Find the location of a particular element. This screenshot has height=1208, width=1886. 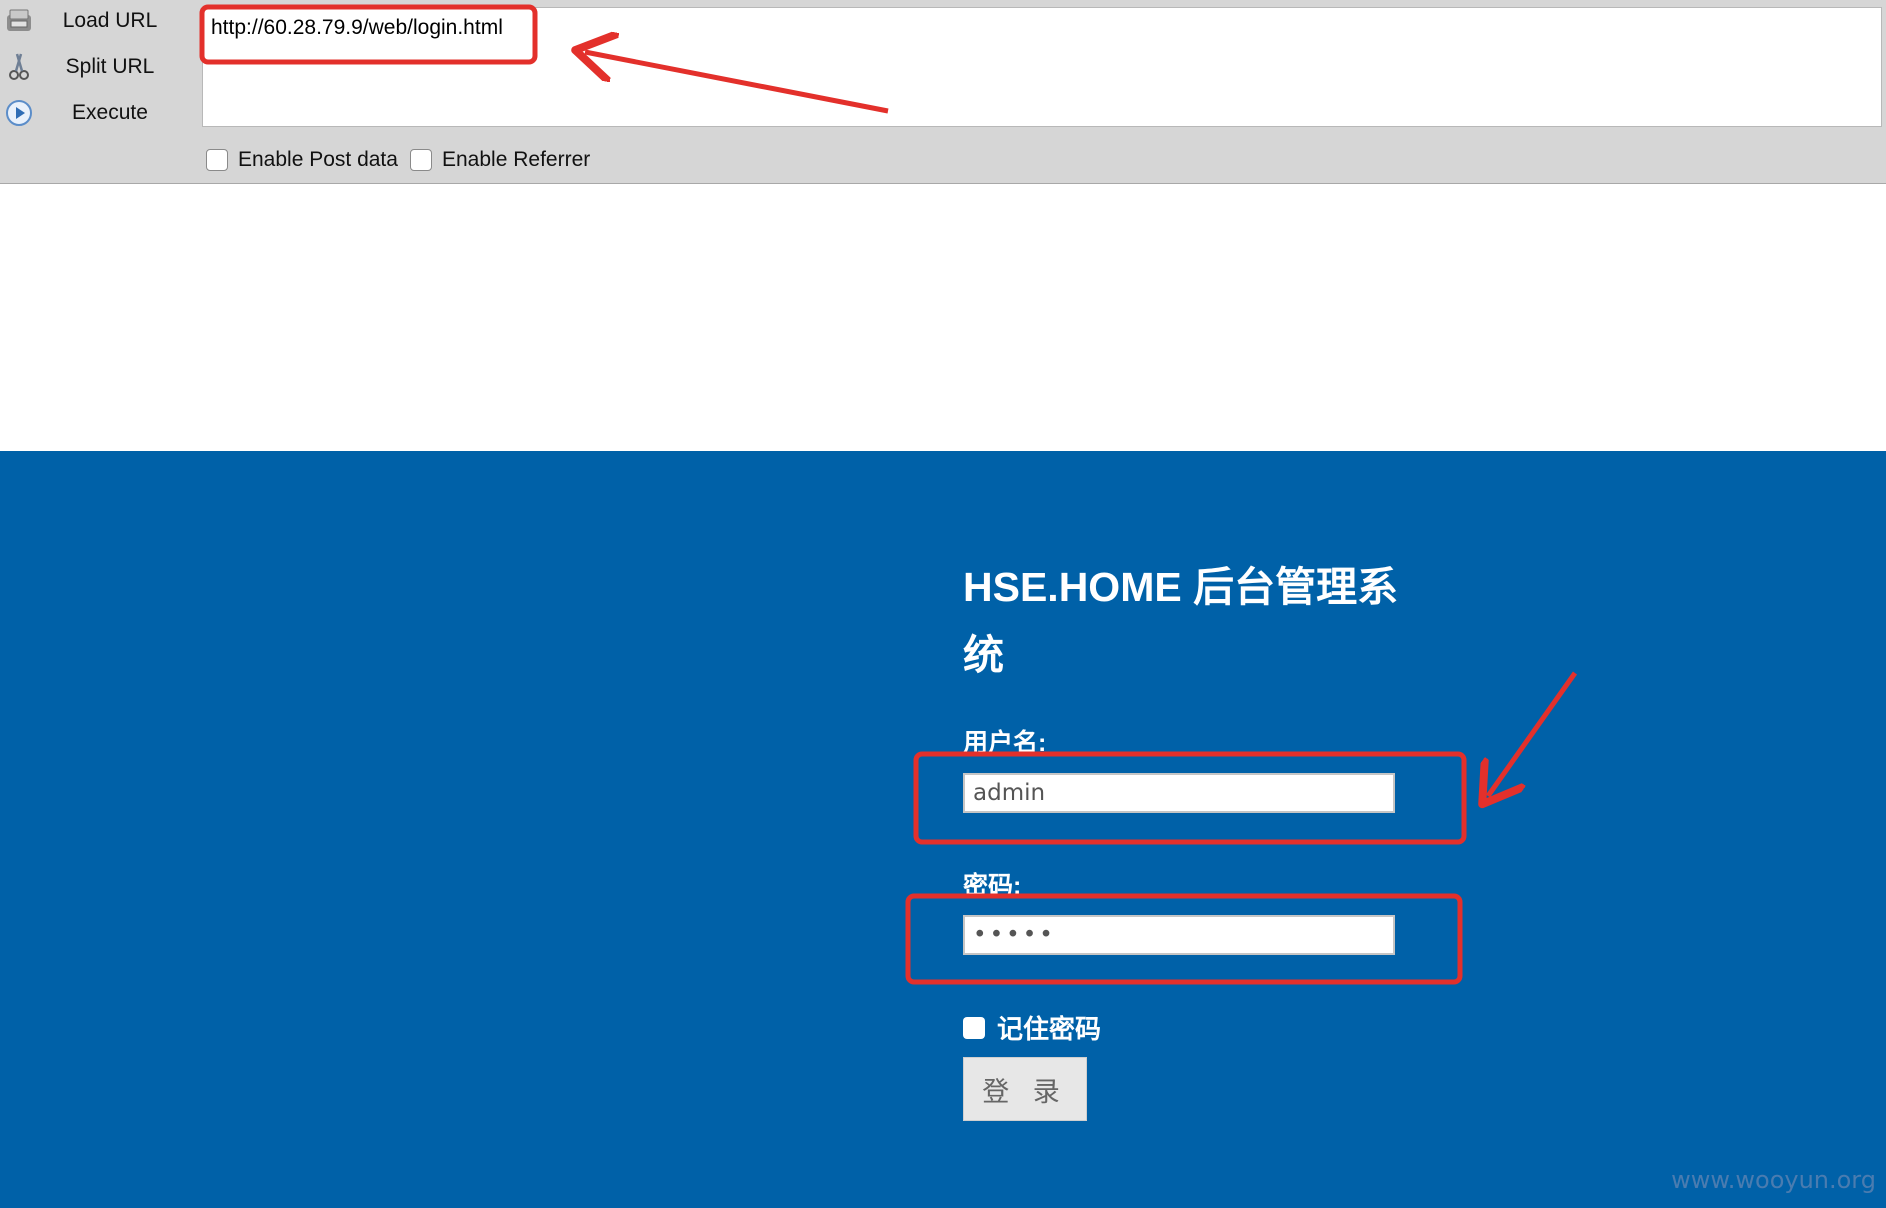

url-textarea: http://60.28.79.9/web/login.html is located at coordinates (1042, 67).